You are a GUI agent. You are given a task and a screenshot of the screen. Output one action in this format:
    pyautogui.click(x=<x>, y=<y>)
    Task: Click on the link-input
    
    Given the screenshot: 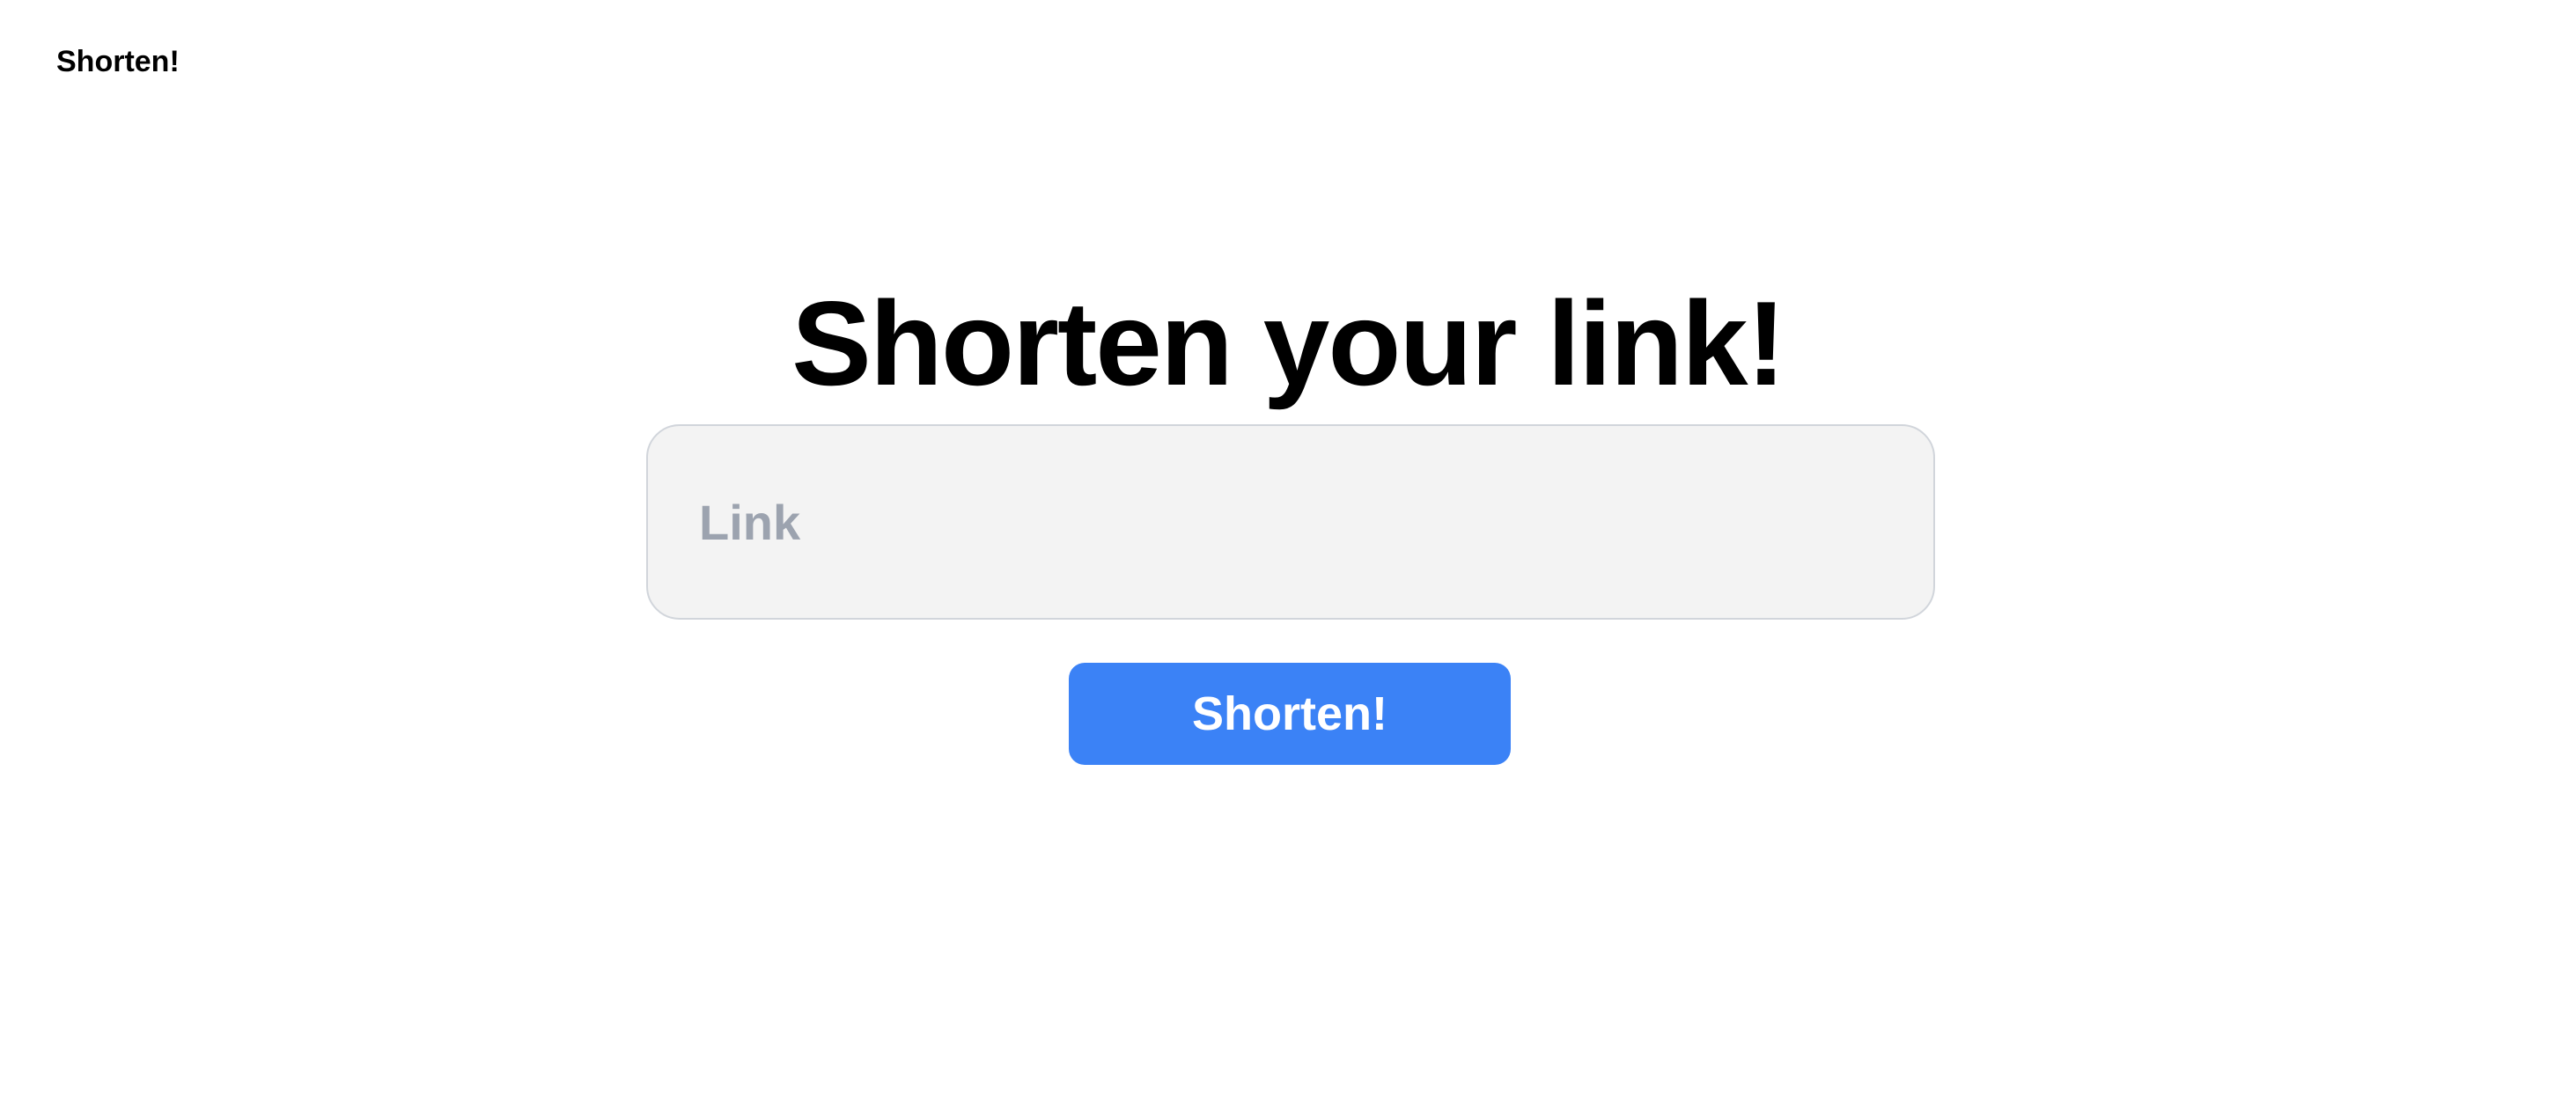 What is the action you would take?
    pyautogui.click(x=1290, y=522)
    